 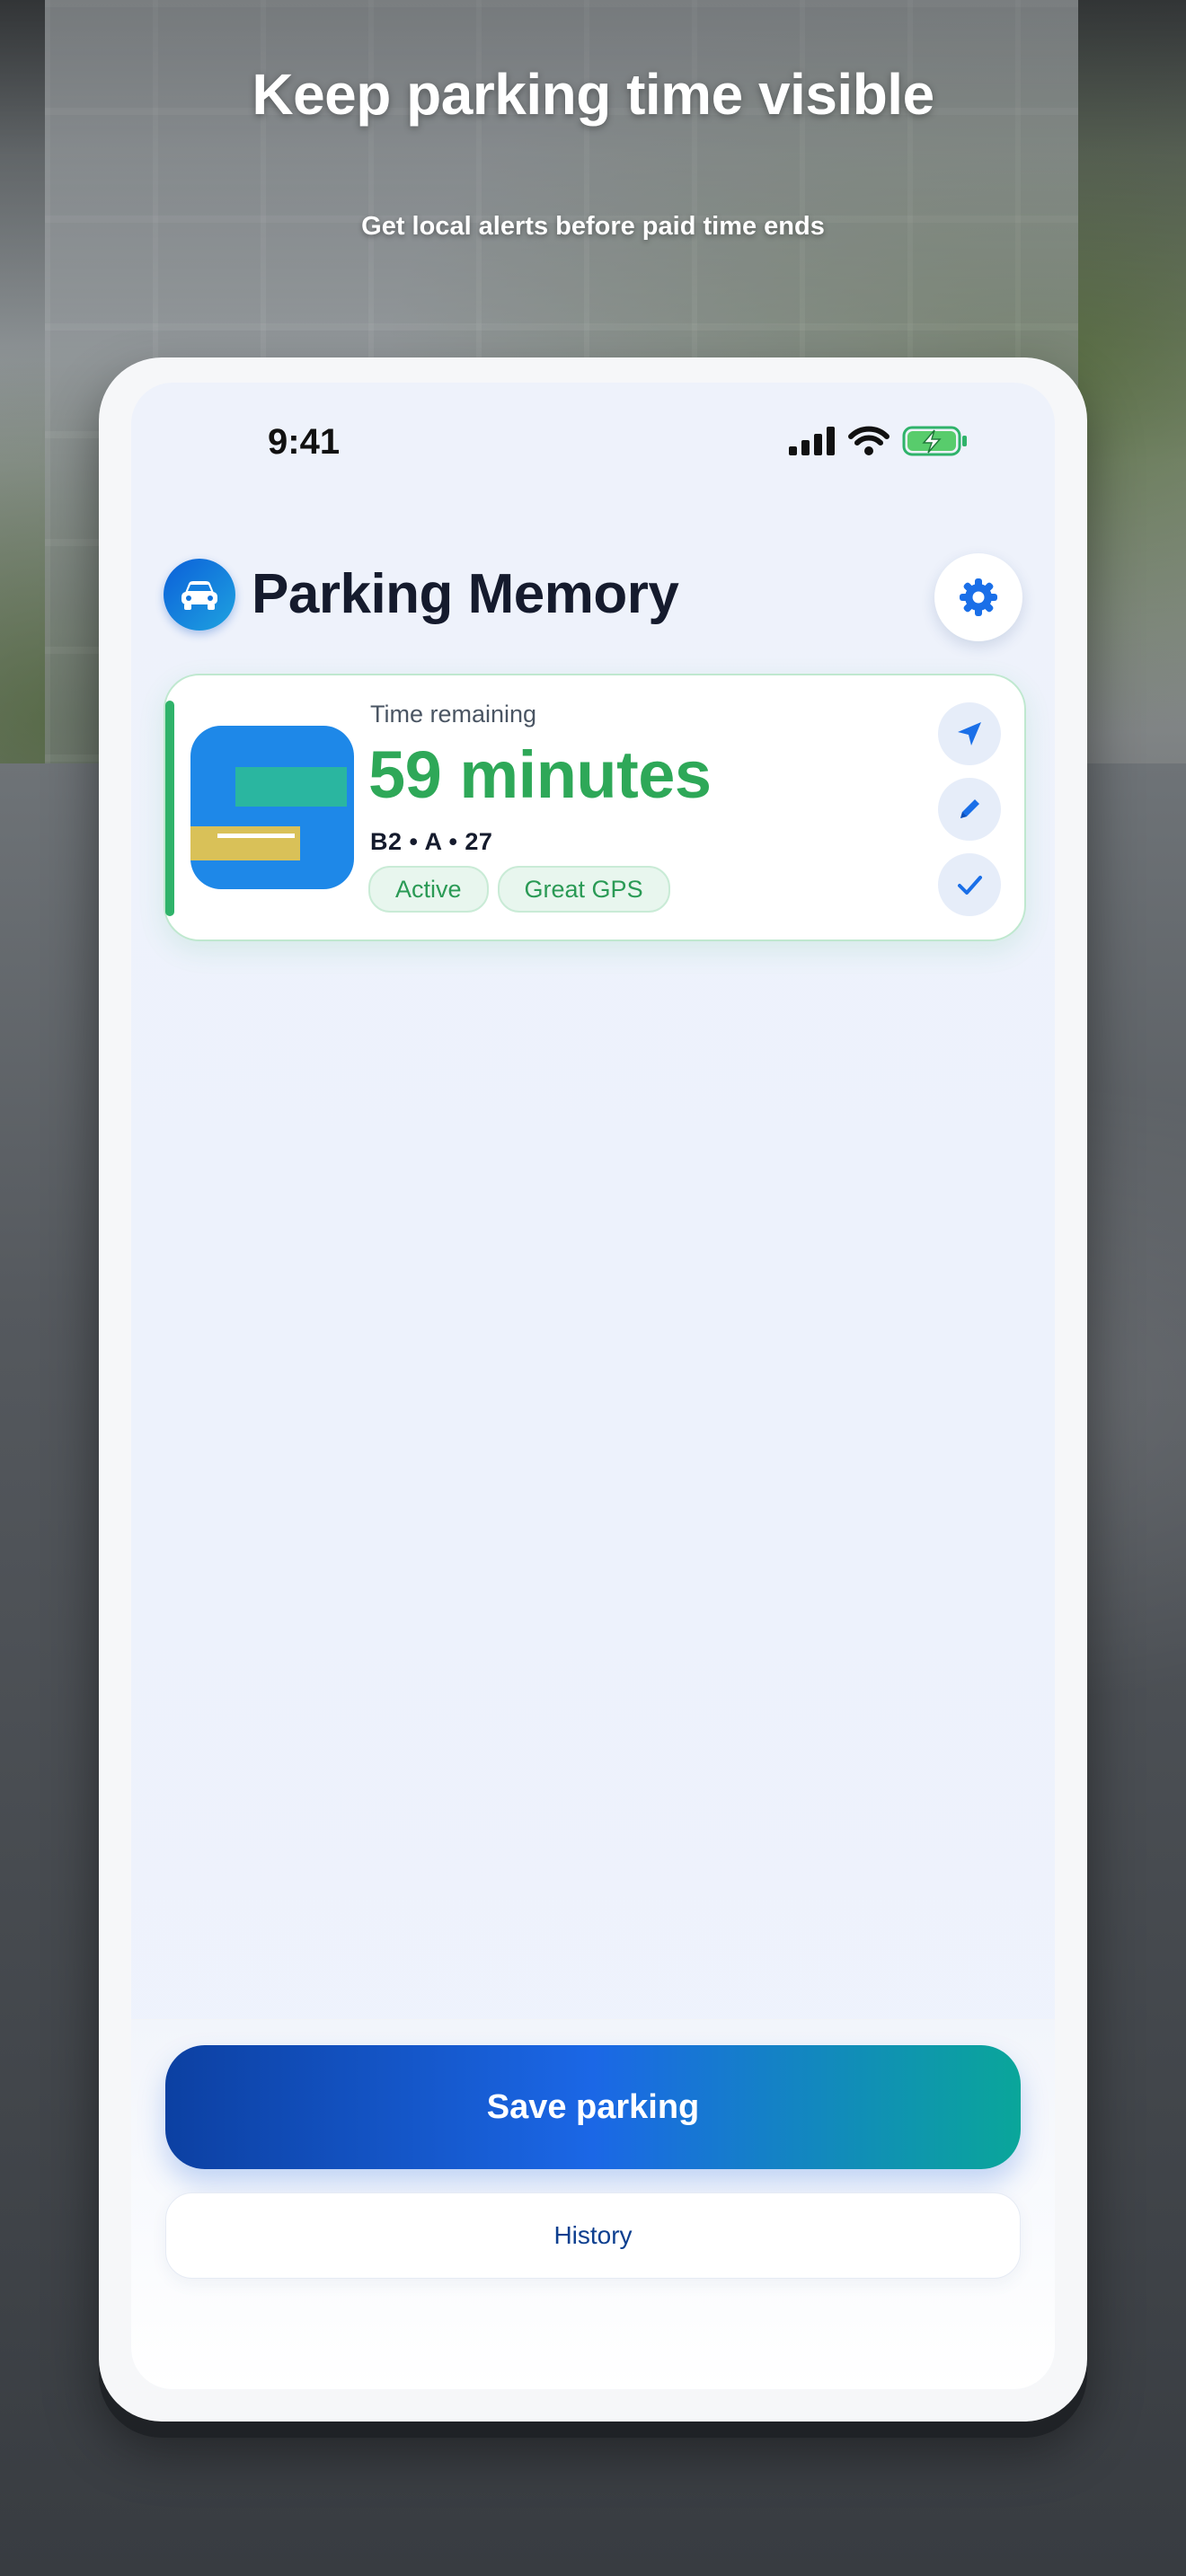 I want to click on promo-headline: Keep parking time visible, so click(x=593, y=94).